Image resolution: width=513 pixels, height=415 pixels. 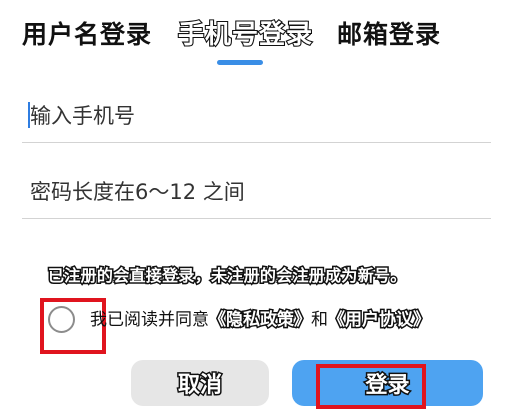 I want to click on tab-username-login: 用户名登录, so click(x=87, y=35).